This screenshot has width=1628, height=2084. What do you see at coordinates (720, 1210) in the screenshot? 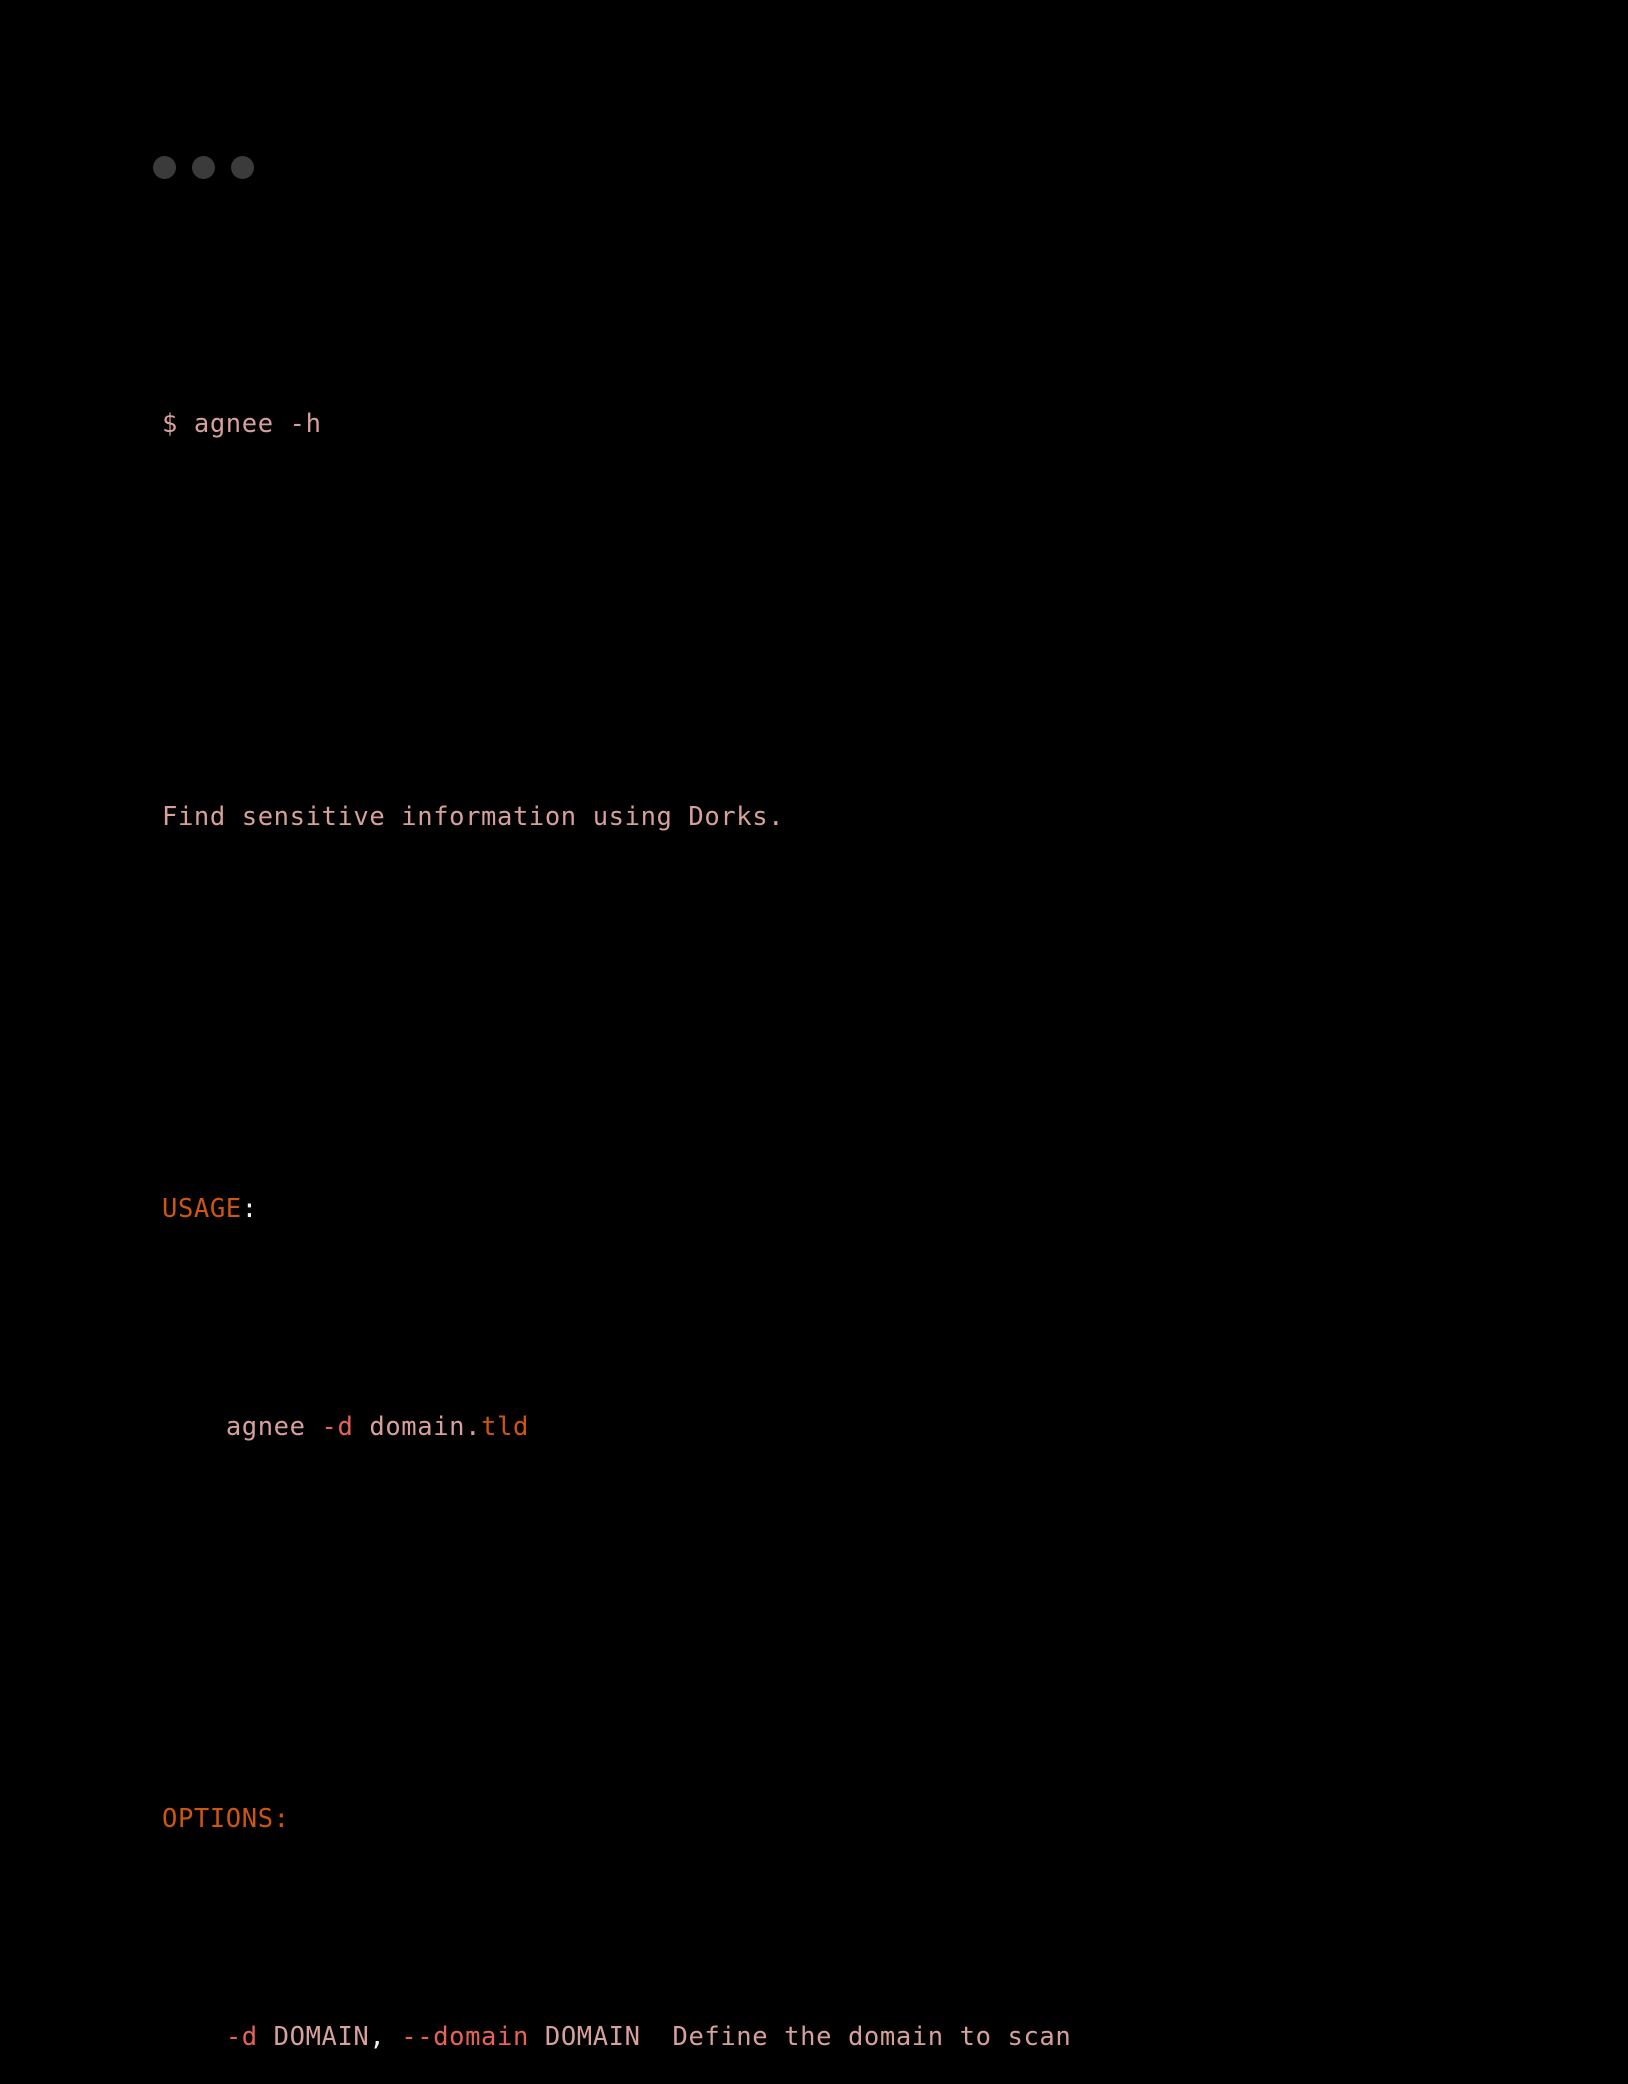
I see `usage-header: USAGE:` at bounding box center [720, 1210].